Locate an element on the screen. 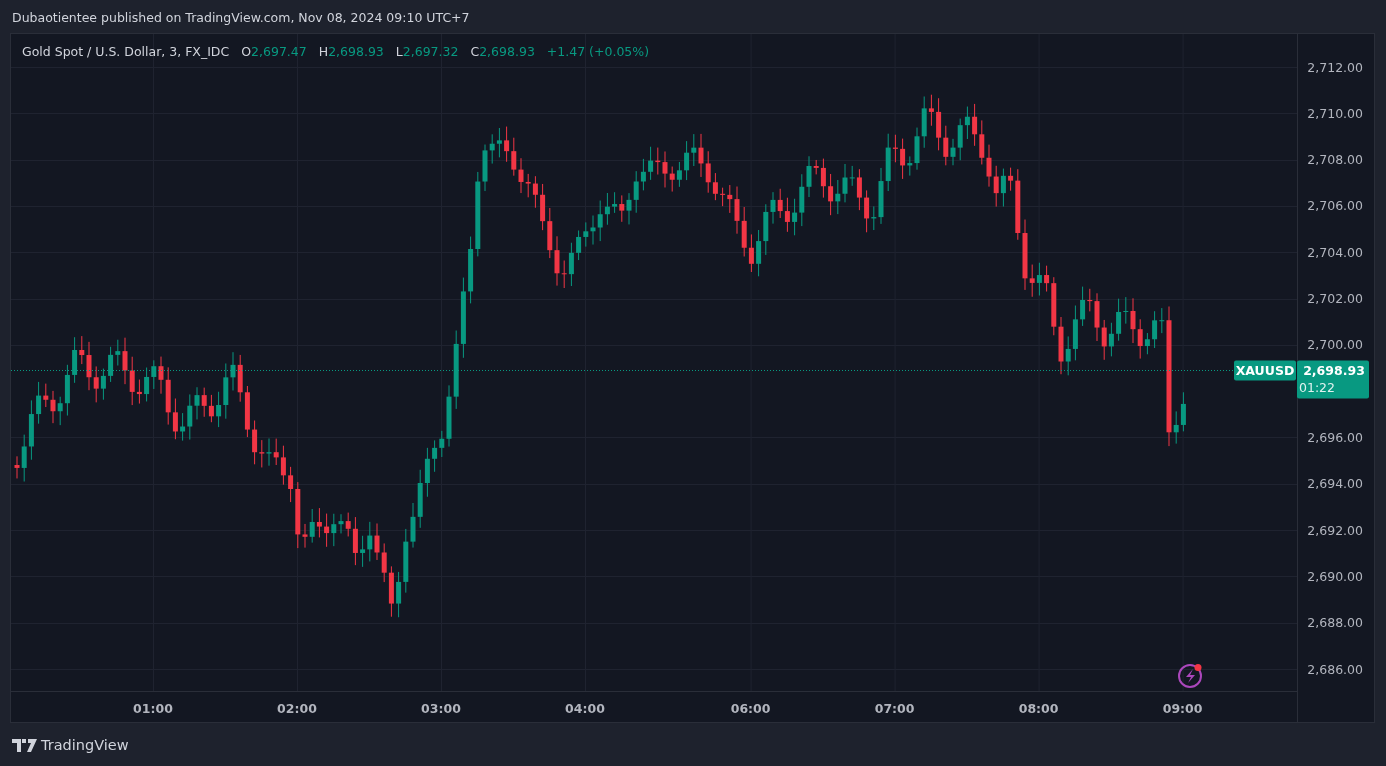 The height and width of the screenshot is (766, 1386). symbol-title: Gold Spot / U.S. Dollar, 3, FX_IDC is located at coordinates (126, 52).